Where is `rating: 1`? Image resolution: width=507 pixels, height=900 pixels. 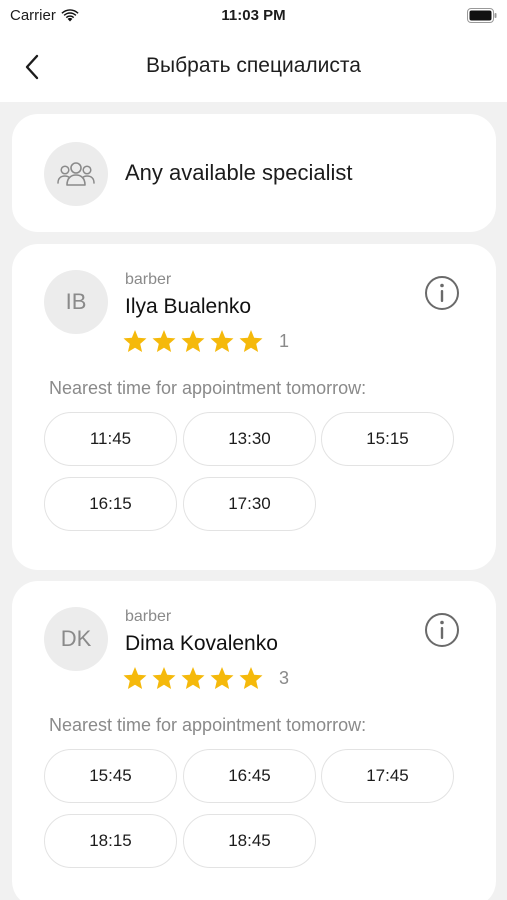
rating: 1 is located at coordinates (205, 341).